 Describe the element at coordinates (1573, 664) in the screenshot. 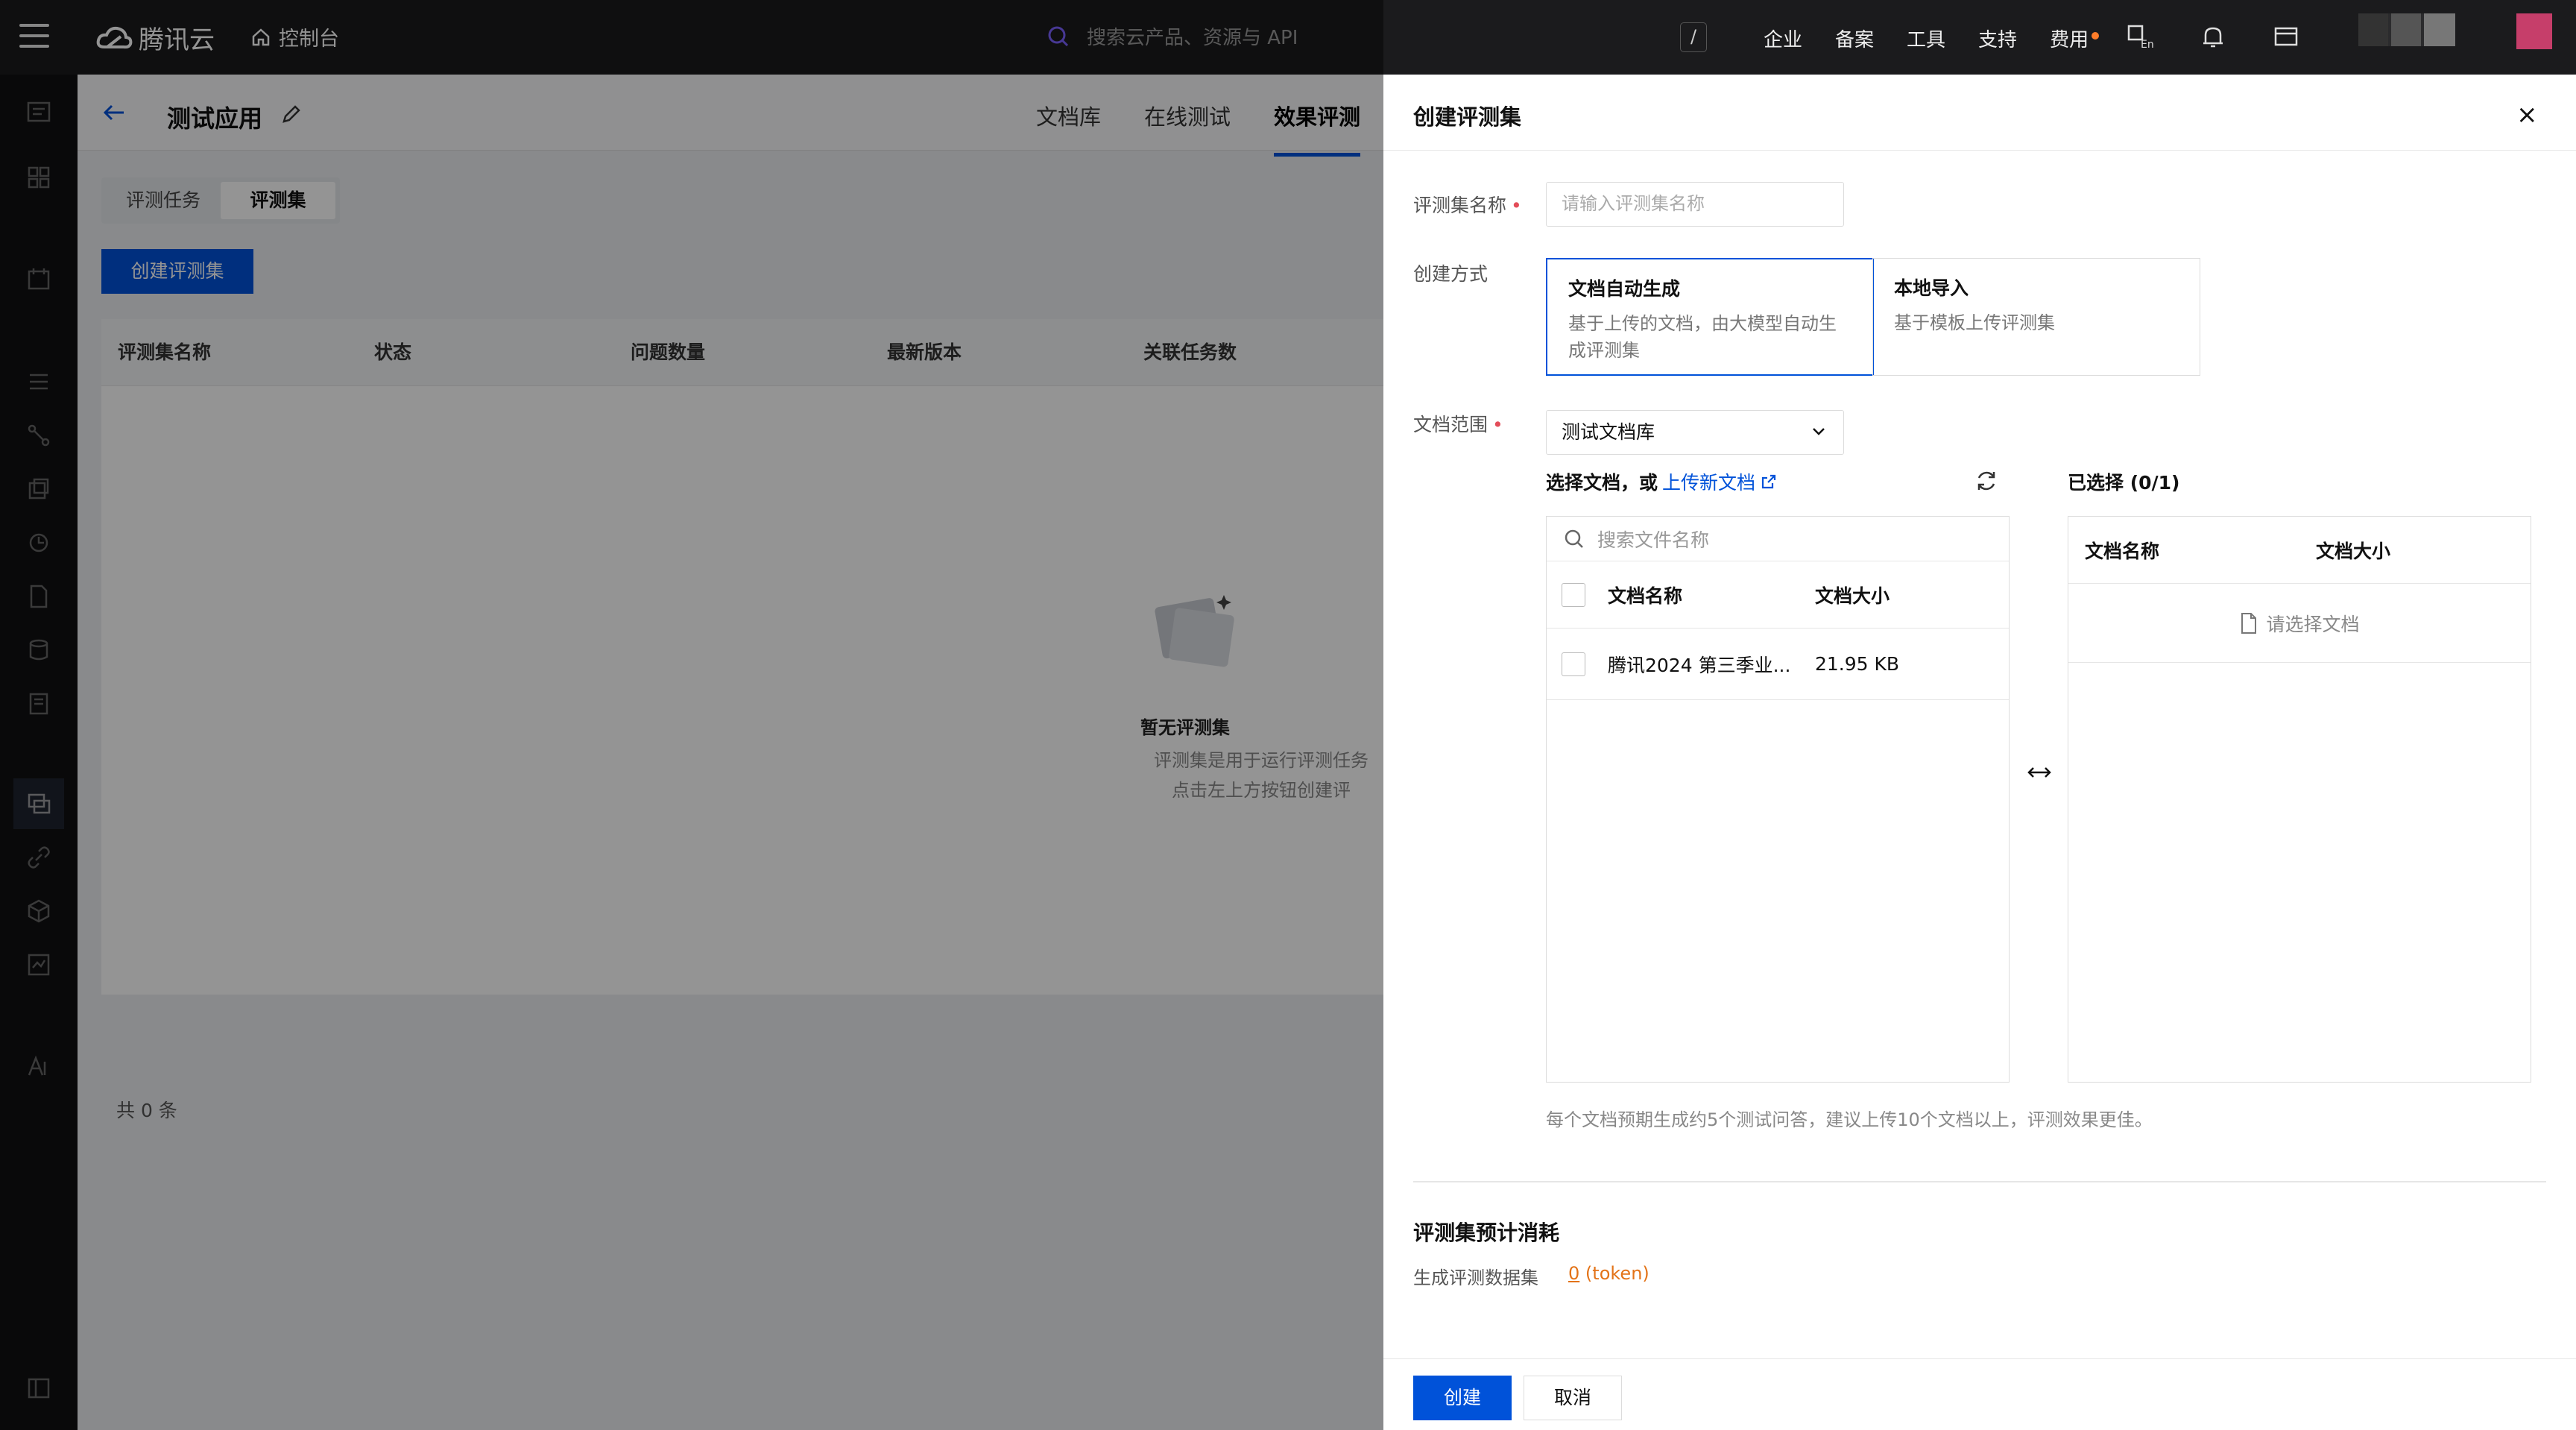

I see `row-checkbox` at that location.